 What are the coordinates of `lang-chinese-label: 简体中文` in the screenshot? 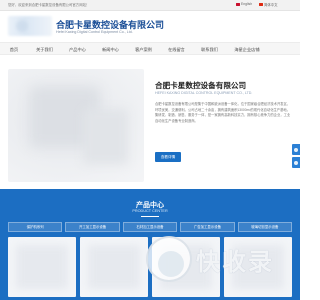 It's located at (271, 5).